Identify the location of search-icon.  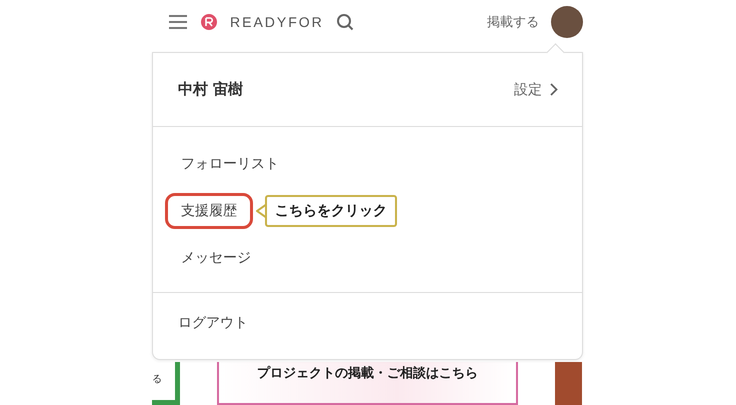
(345, 22).